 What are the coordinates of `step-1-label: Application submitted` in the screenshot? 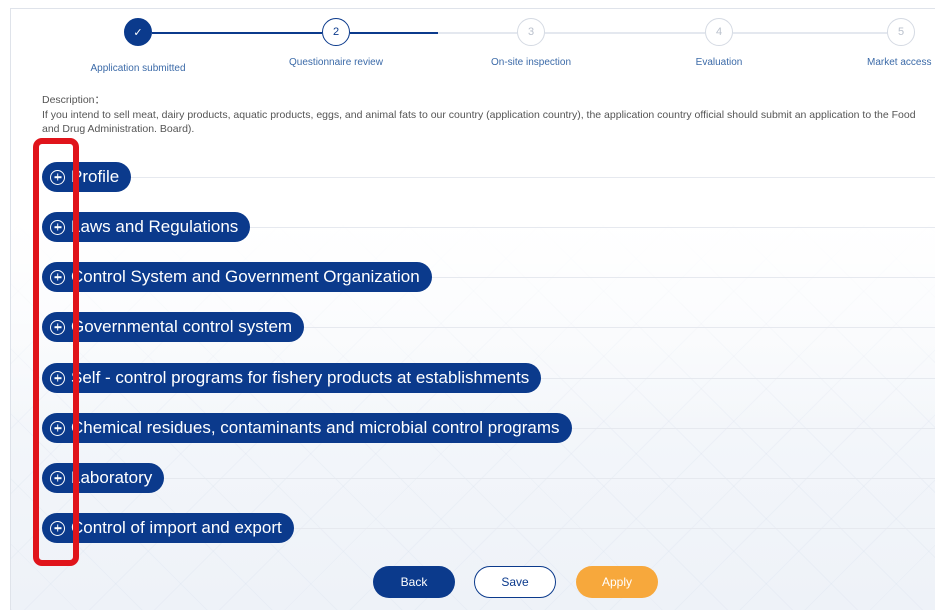 It's located at (138, 68).